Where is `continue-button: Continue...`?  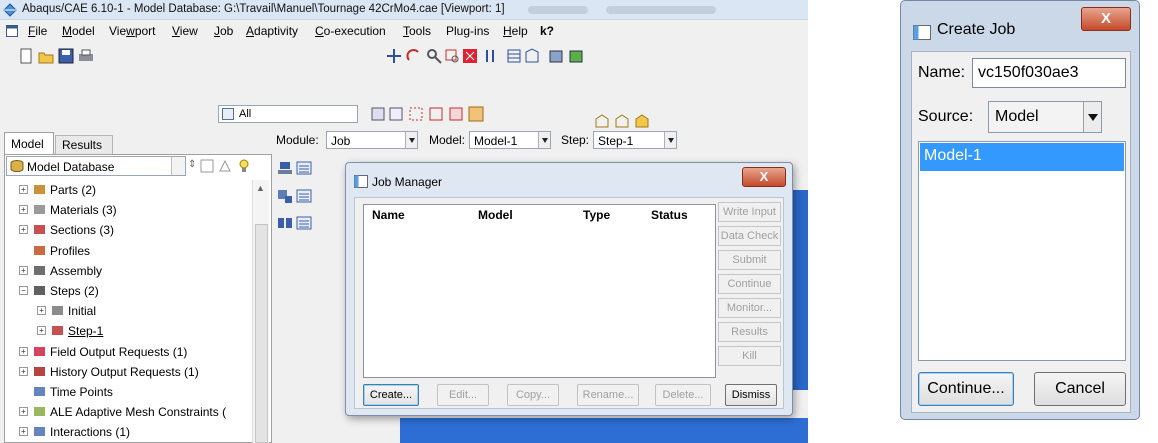
continue-button: Continue... is located at coordinates (966, 389).